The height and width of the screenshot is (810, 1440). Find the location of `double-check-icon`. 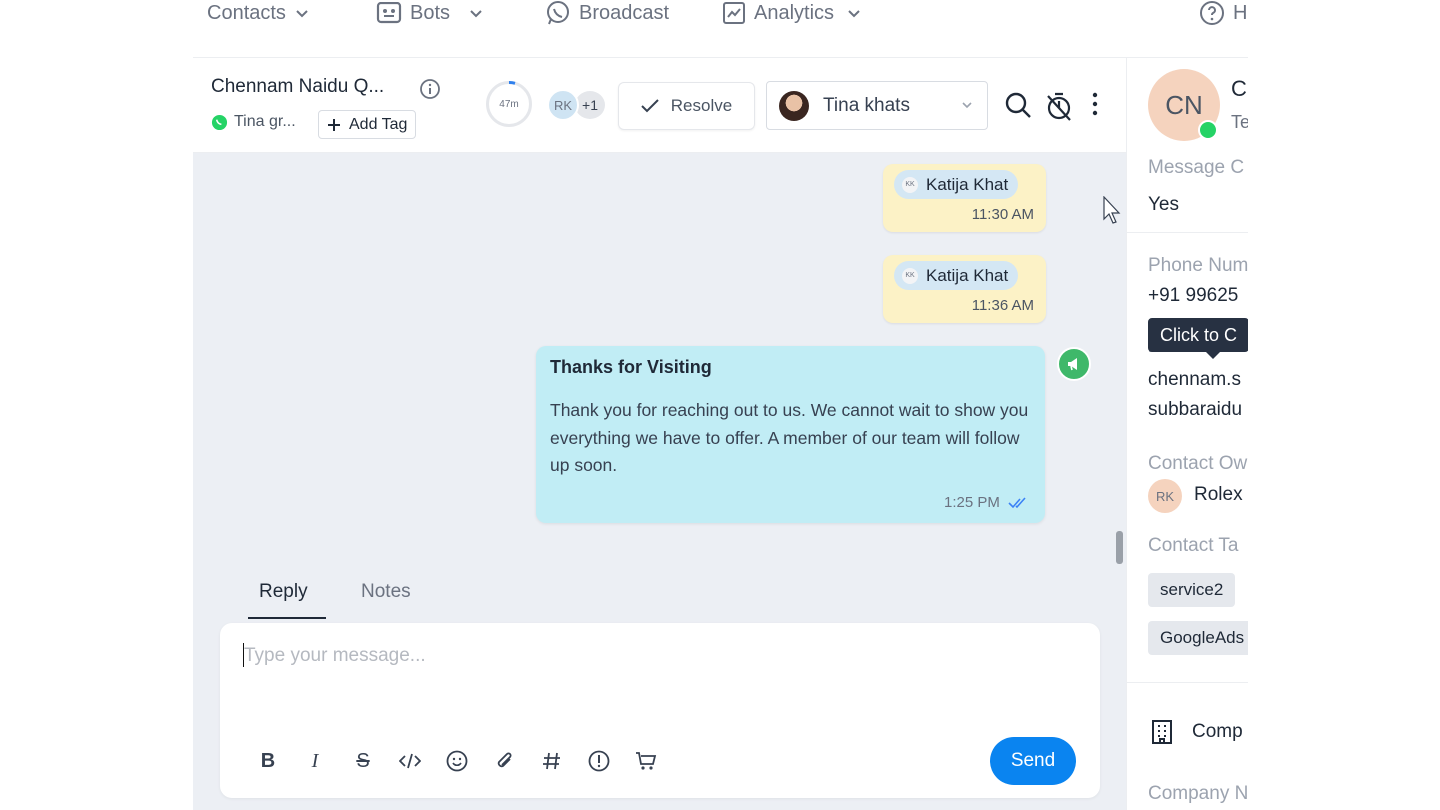

double-check-icon is located at coordinates (1017, 502).